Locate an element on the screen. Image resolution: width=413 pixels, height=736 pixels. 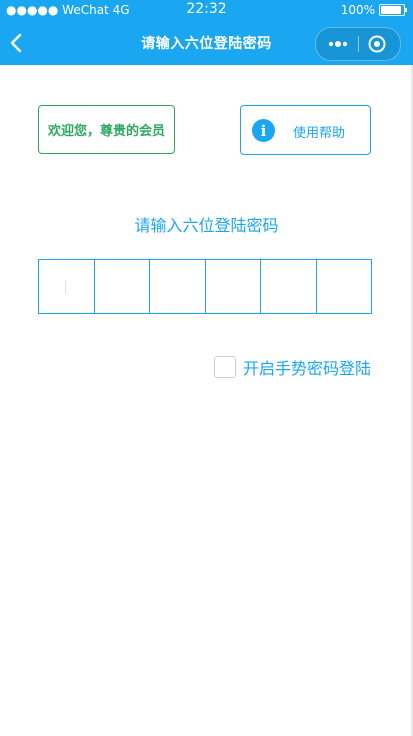
welcome-member-button: 欢迎您，尊贵的会员 is located at coordinates (106, 129).